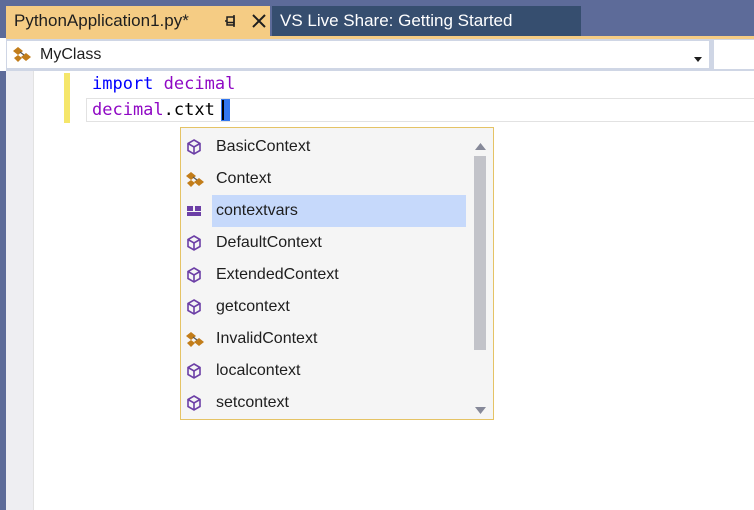 This screenshot has width=754, height=510. What do you see at coordinates (324, 371) in the screenshot?
I see `completion-item: localcontext` at bounding box center [324, 371].